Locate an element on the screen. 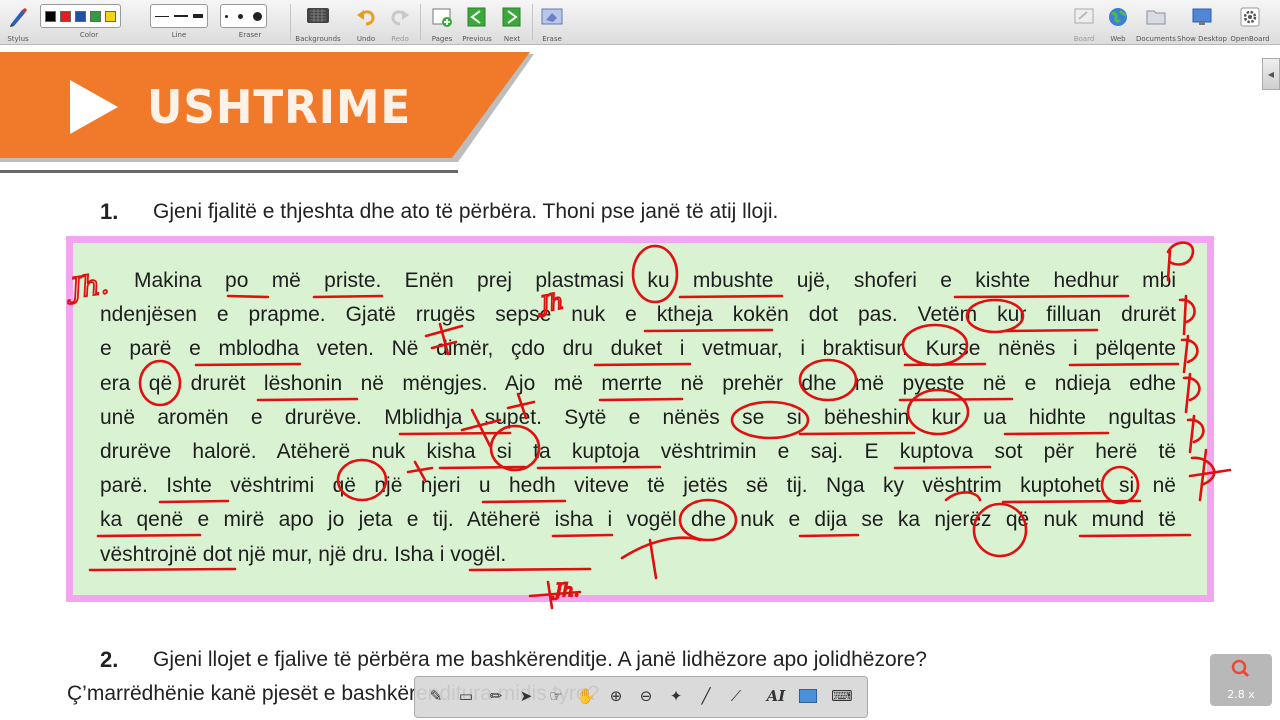  color-label: Color is located at coordinates (89, 35).